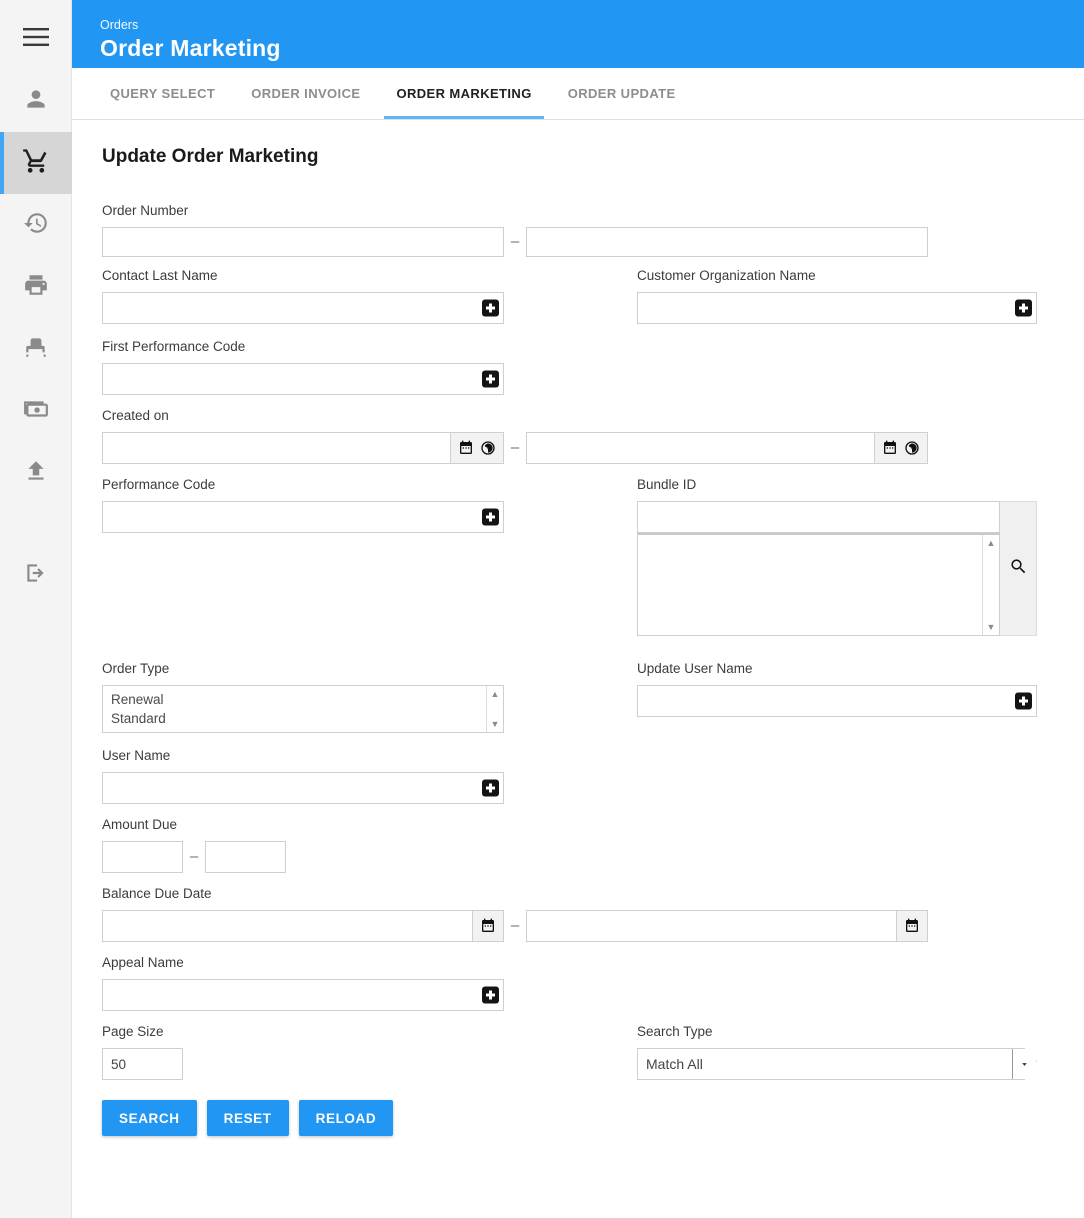 This screenshot has width=1084, height=1218. Describe the element at coordinates (700, 448) in the screenshot. I see `created-on-to-input` at that location.